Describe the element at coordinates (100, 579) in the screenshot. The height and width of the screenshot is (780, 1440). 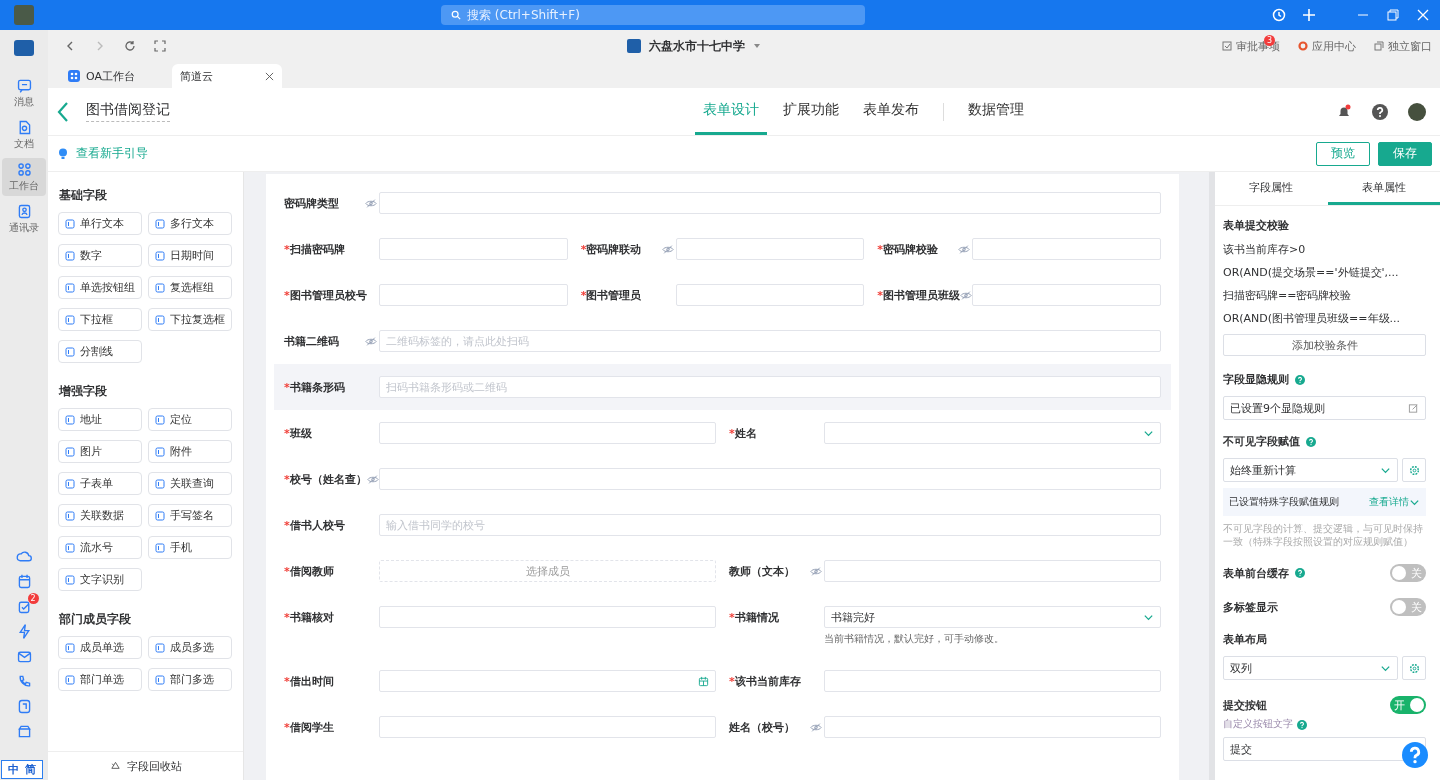
I see `field-type-item: 文字识别` at that location.